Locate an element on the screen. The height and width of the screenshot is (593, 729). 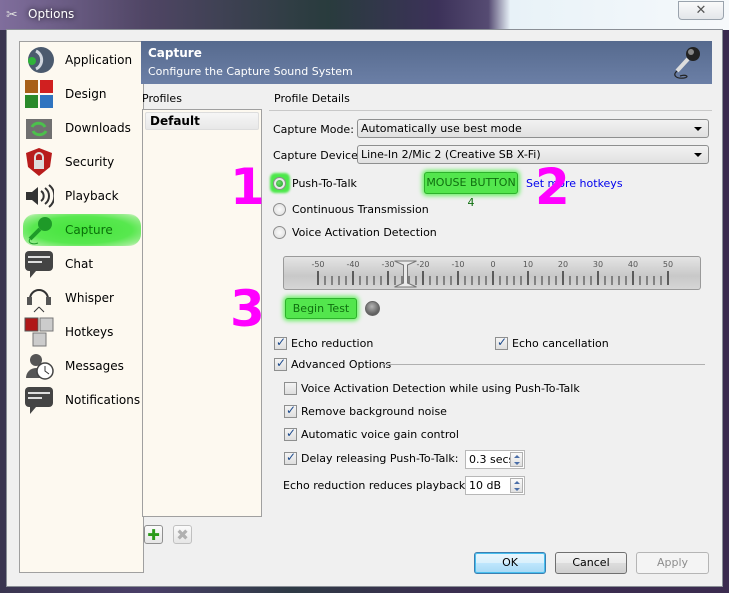
sidebar-item-notifications: Notifications is located at coordinates (82, 400).